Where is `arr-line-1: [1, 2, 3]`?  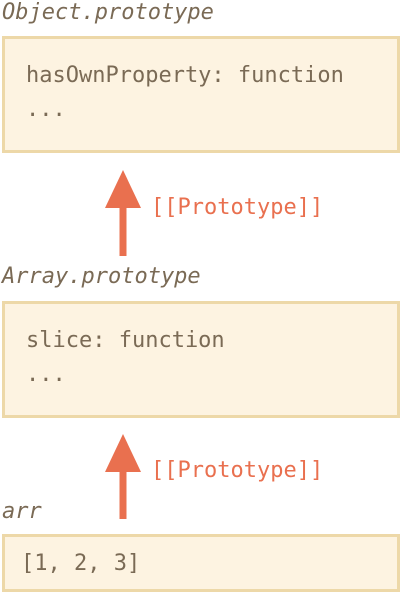
arr-line-1: [1, 2, 3] is located at coordinates (81, 563).